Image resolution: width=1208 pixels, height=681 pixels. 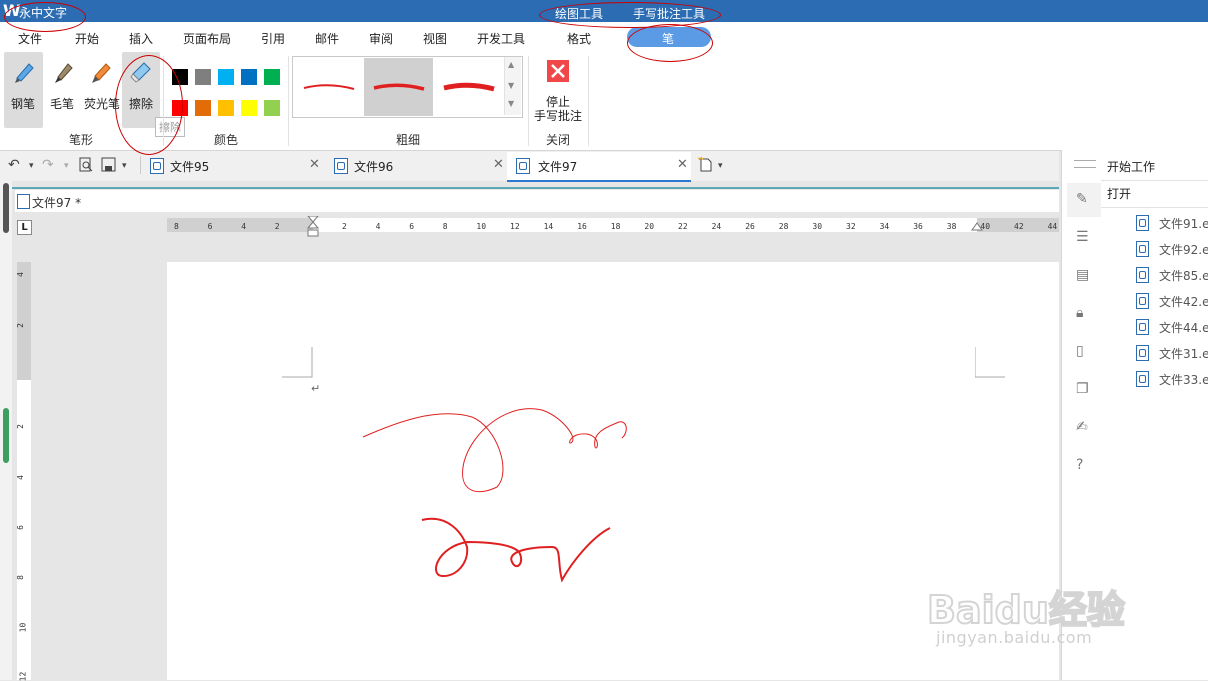 What do you see at coordinates (1082, 389) in the screenshot?
I see `copy-icon: ❐` at bounding box center [1082, 389].